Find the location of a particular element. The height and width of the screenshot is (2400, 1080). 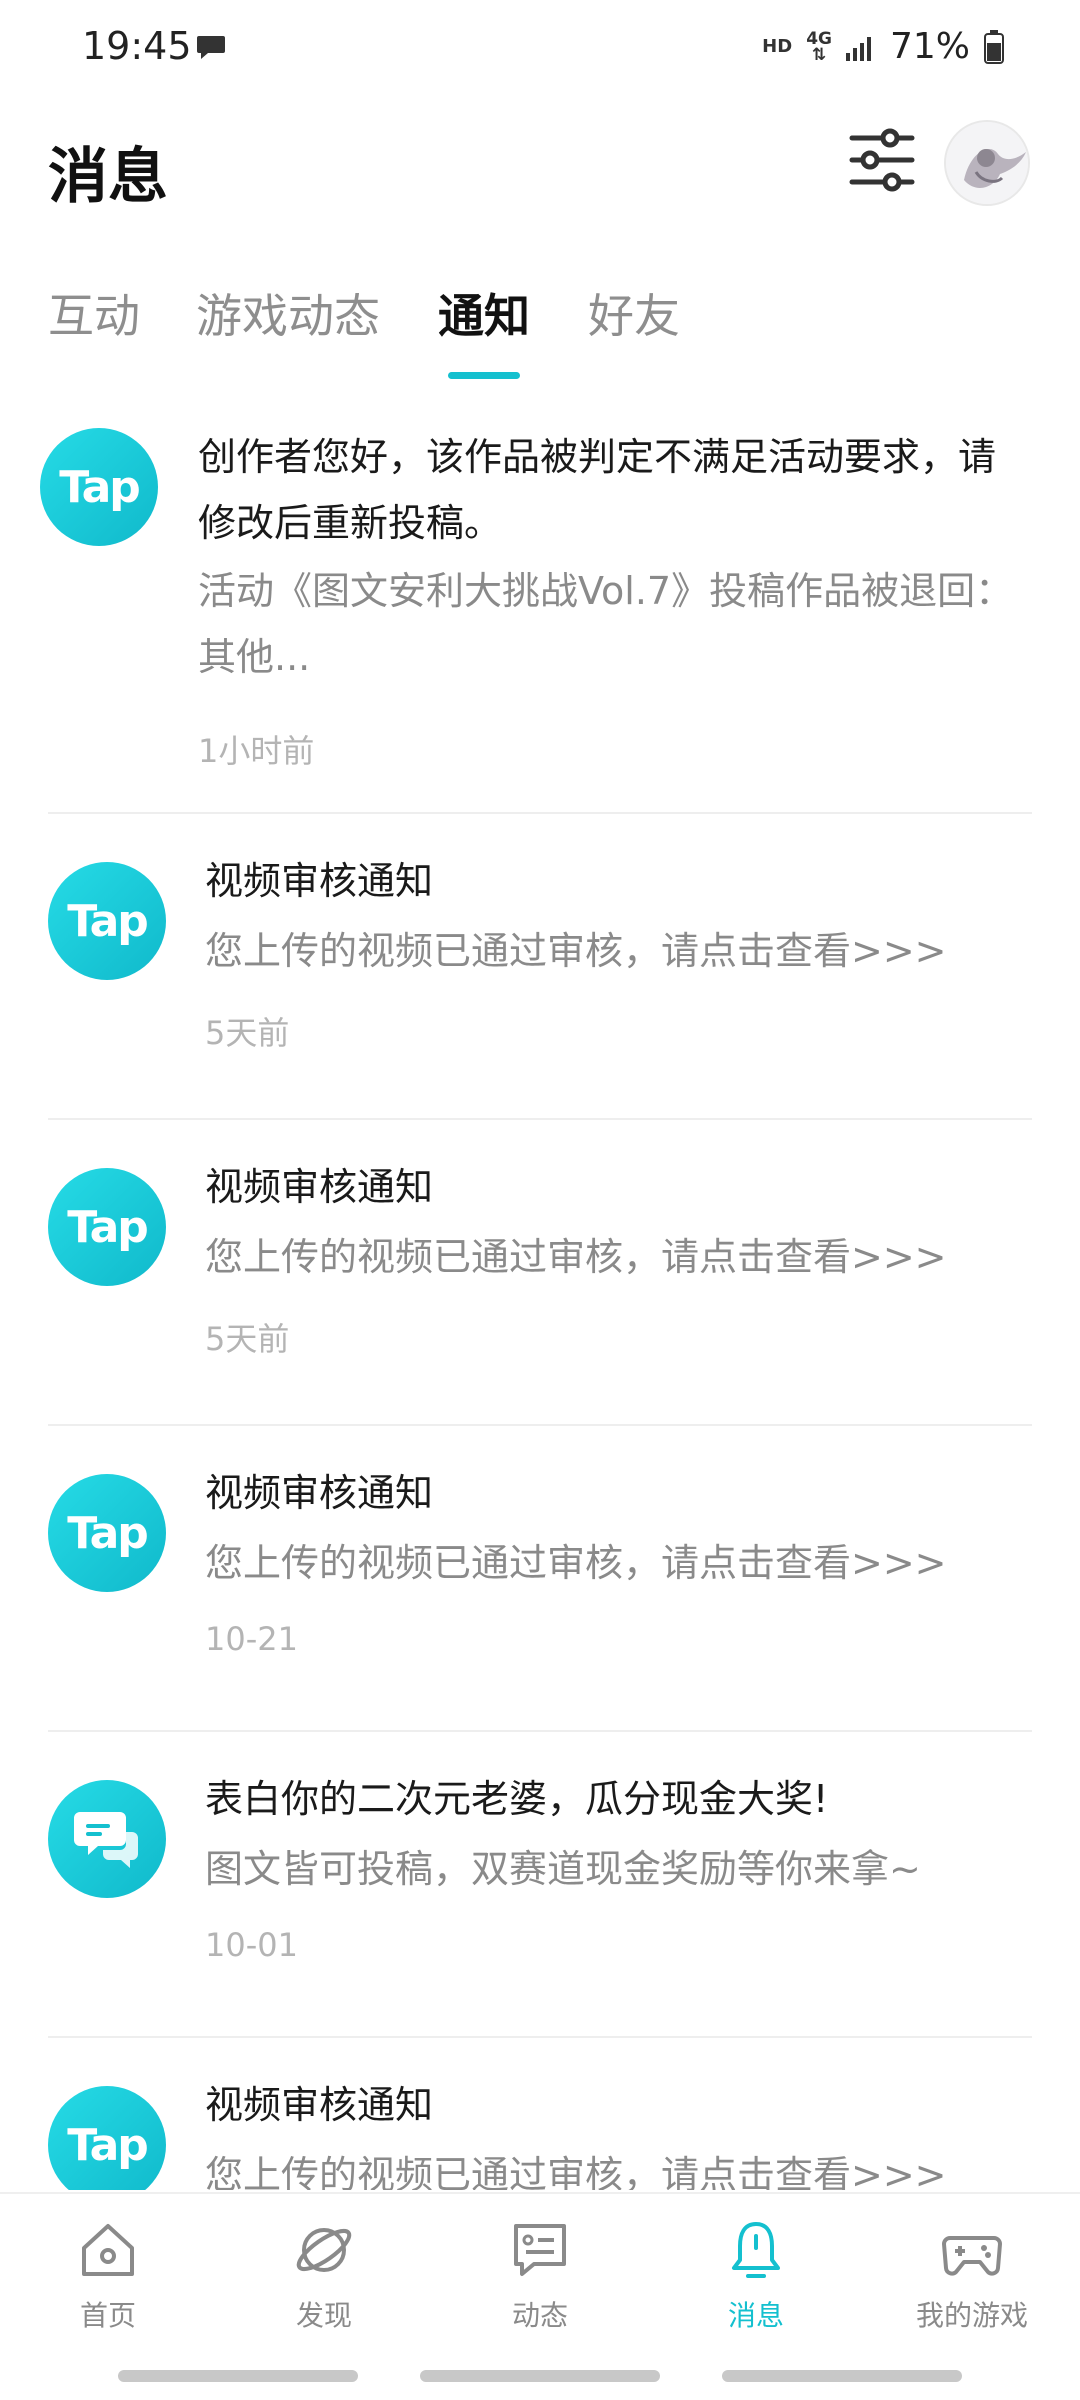

tab-interaction: 互动 is located at coordinates (94, 313).